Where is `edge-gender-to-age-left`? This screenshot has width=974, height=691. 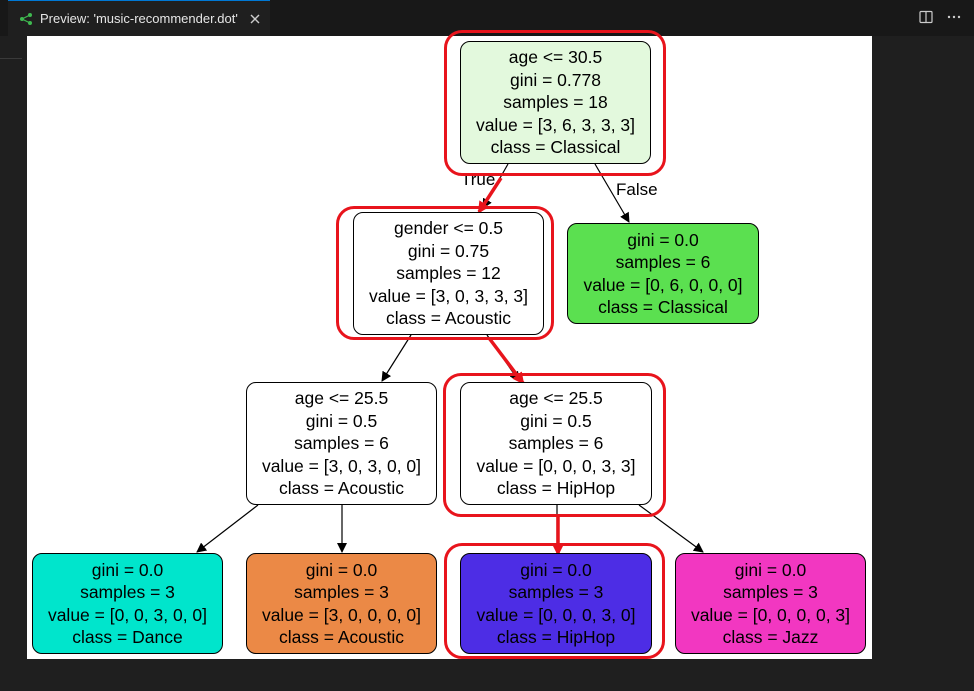
edge-gender-to-age-left is located at coordinates (396, 358).